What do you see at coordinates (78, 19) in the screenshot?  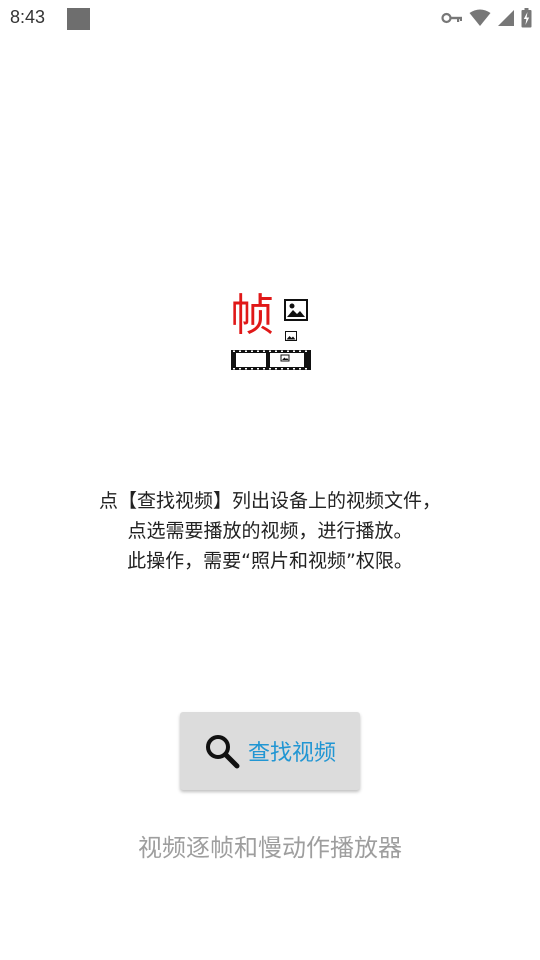 I see `notification-icon` at bounding box center [78, 19].